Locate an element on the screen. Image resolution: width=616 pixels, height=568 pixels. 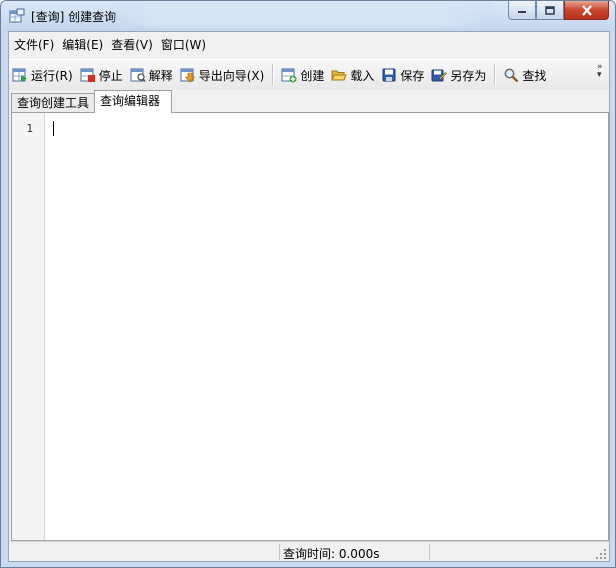
export-wizard-icon is located at coordinates (187, 75).